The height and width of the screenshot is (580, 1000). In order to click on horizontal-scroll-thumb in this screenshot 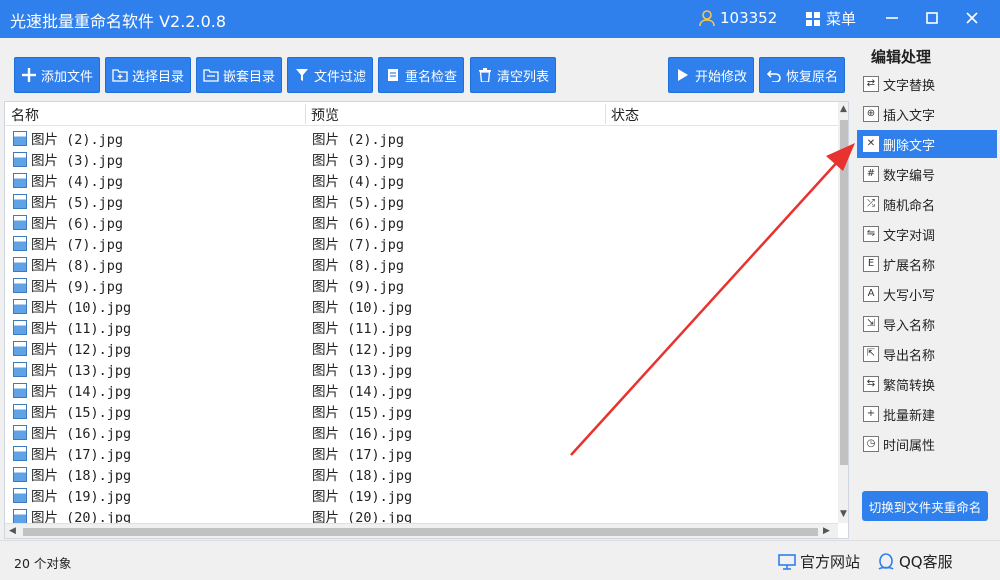, I will do `click(420, 532)`.